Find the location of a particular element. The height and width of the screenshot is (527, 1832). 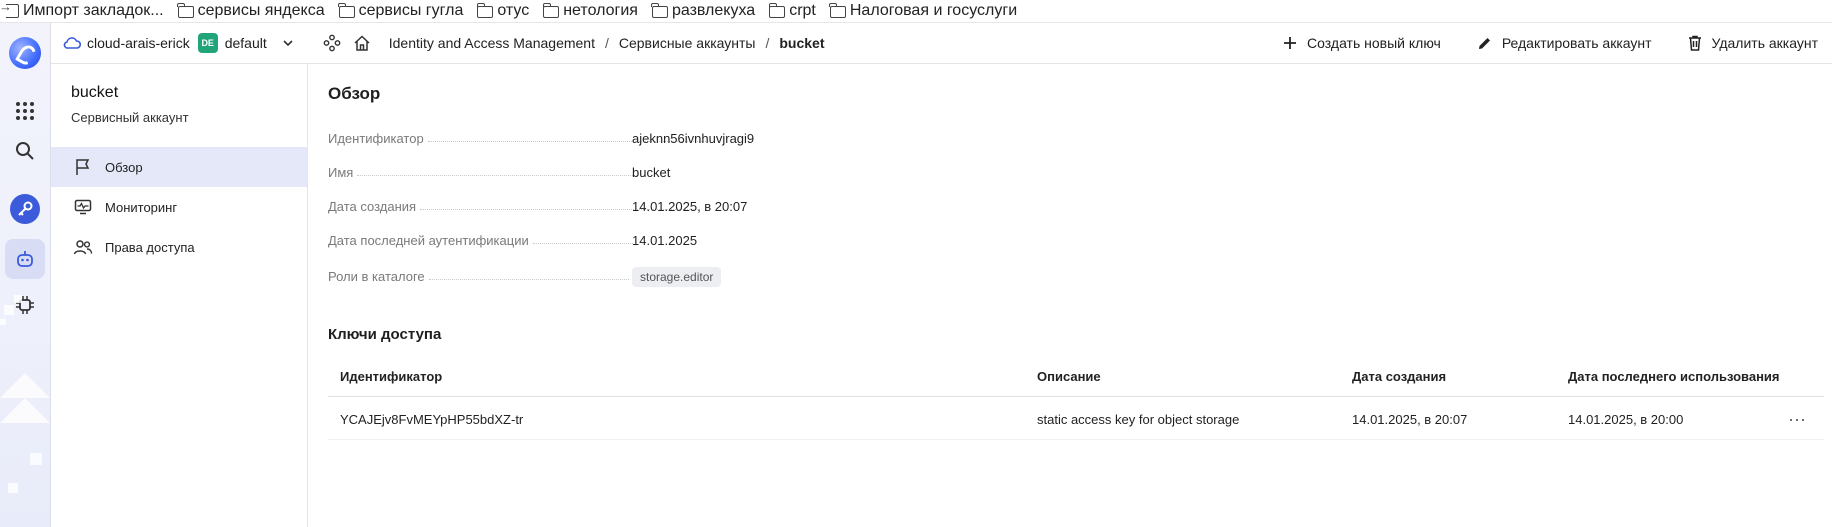

bookmark-folder: отус is located at coordinates (503, 11).